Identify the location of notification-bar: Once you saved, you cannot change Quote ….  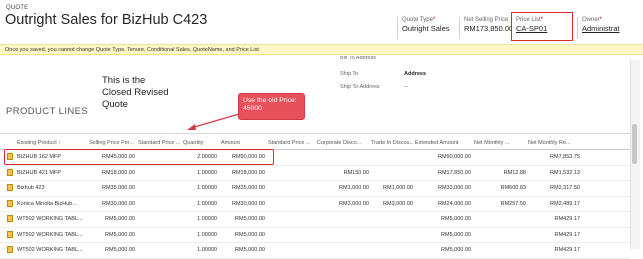
(321, 49).